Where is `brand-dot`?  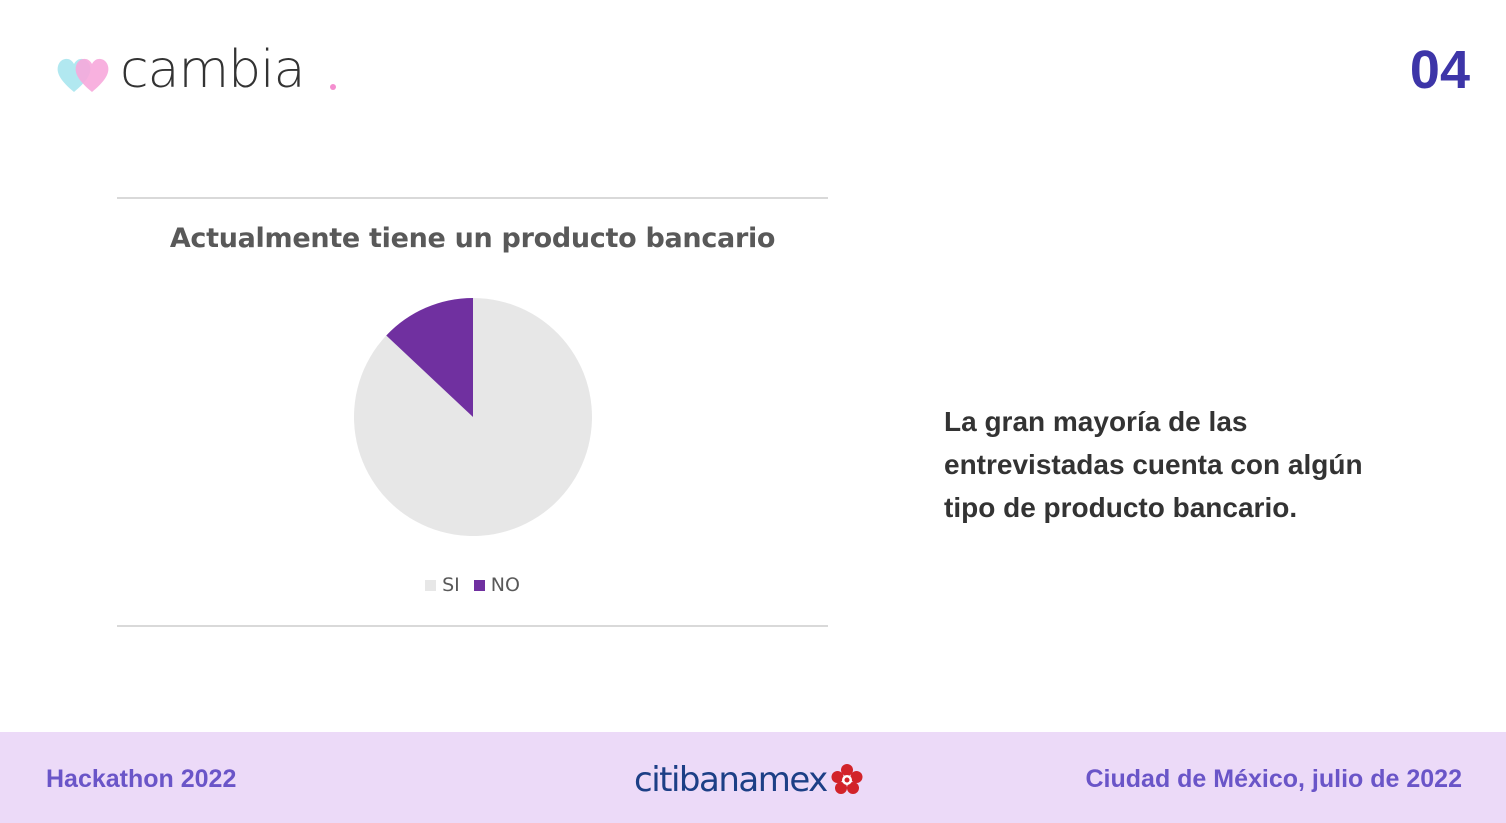
brand-dot is located at coordinates (333, 87).